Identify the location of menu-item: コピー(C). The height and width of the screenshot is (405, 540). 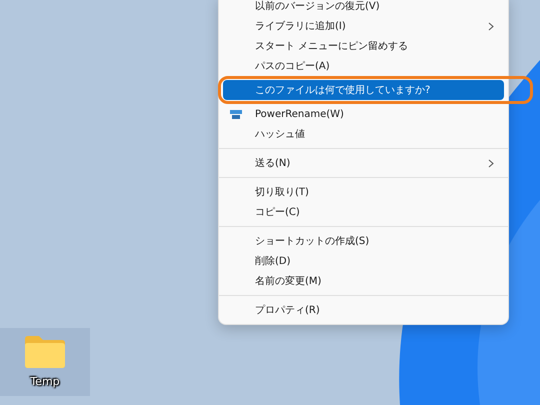
(363, 212).